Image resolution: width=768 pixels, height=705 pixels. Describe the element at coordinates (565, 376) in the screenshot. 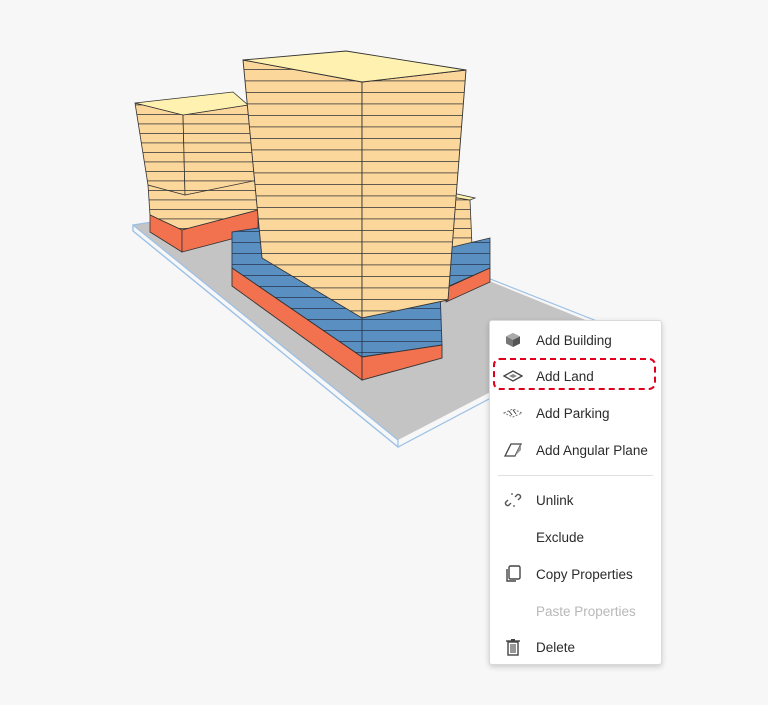

I see `add-land-label: Add Land` at that location.